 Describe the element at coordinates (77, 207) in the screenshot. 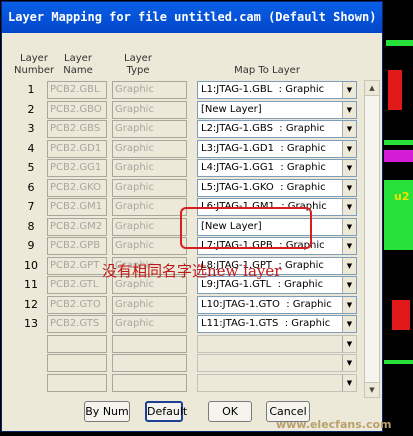

I see `layer-name-field: PCB2.GM1` at that location.